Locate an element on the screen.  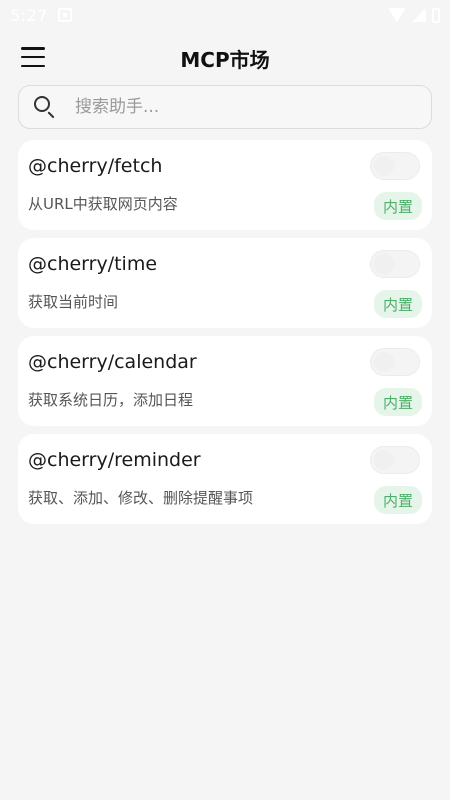
search-icon is located at coordinates (45, 107).